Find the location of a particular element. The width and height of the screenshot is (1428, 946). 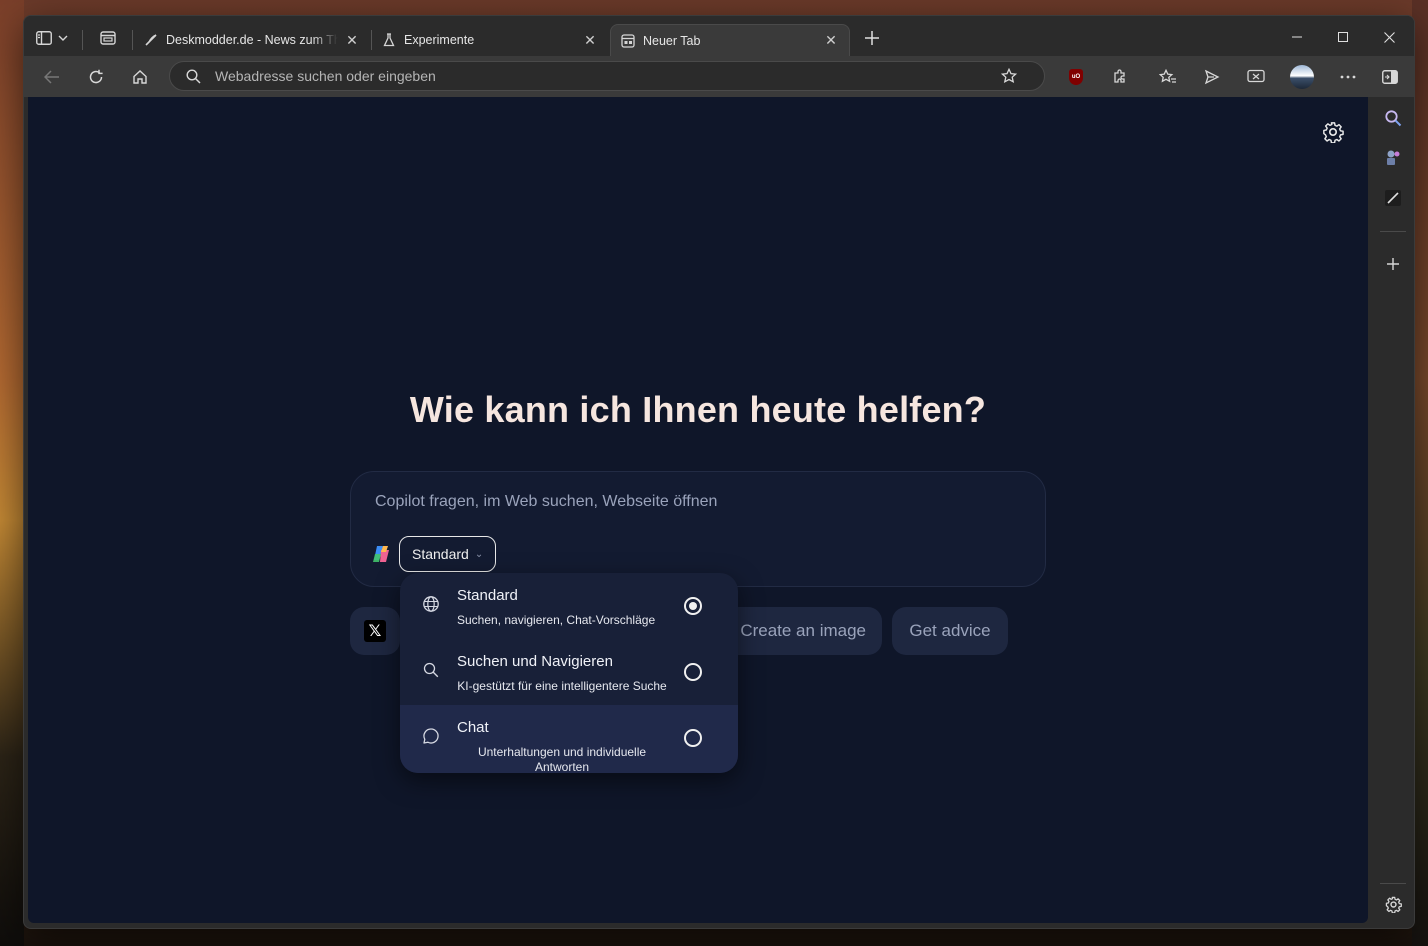

option-description: Suchen, navigieren, Chat-Vorschläge is located at coordinates (556, 620).